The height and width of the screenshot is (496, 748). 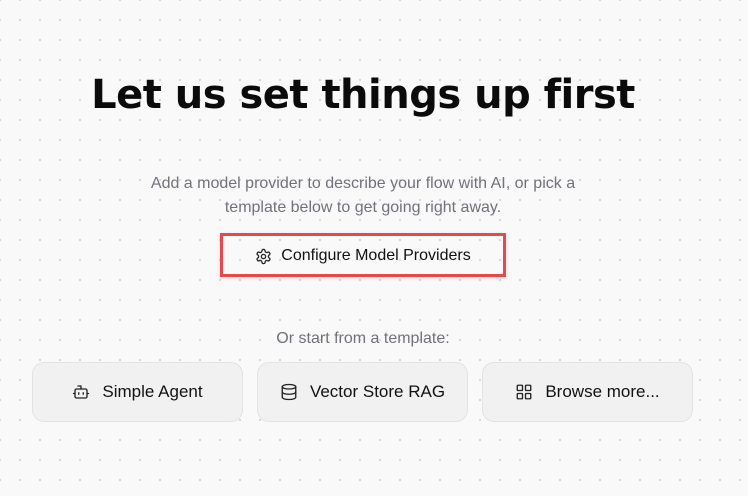 What do you see at coordinates (152, 391) in the screenshot?
I see `template-simple-agent-label: Simple Agent` at bounding box center [152, 391].